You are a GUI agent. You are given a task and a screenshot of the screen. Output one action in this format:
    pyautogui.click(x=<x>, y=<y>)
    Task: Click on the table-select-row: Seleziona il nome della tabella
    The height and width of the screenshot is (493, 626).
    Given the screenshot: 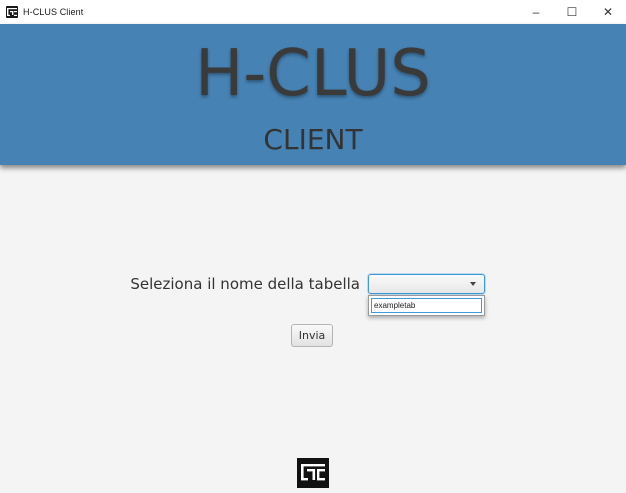 What is the action you would take?
    pyautogui.click(x=313, y=285)
    